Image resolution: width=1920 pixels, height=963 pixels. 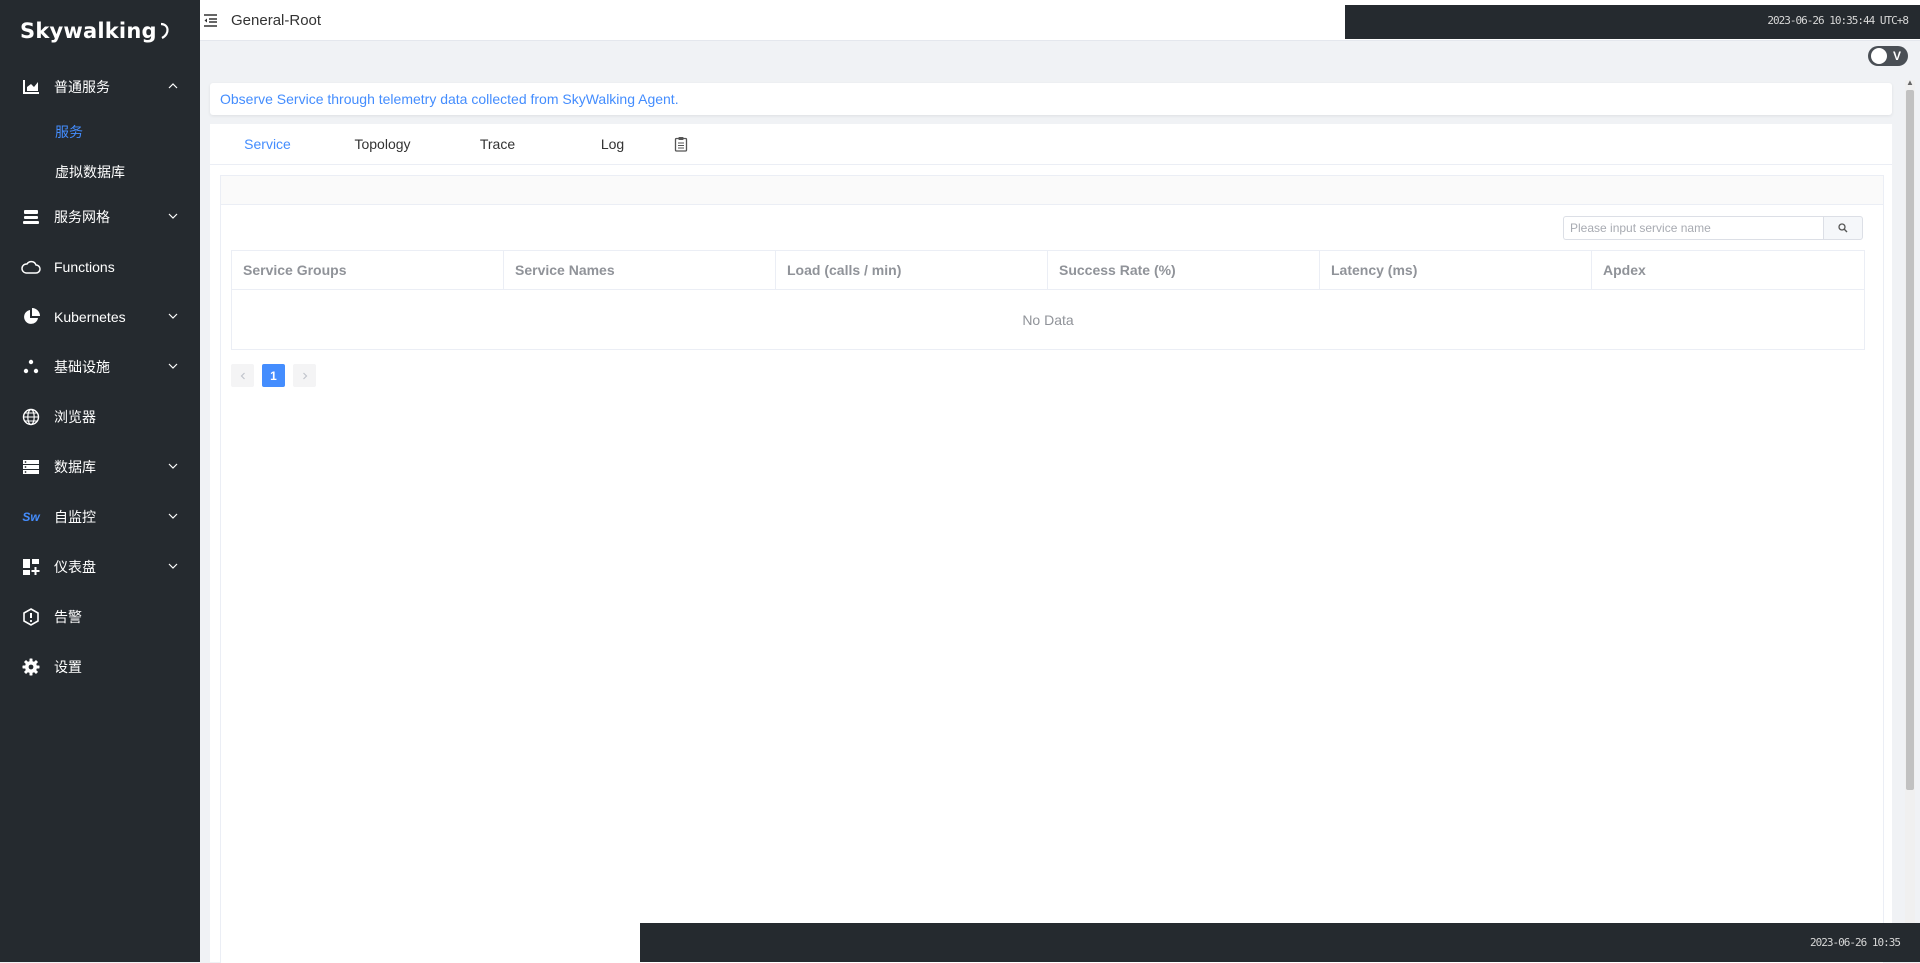 What do you see at coordinates (1280, 942) in the screenshot?
I see `bottom-overlay-banner: 2023-06-26 10:35` at bounding box center [1280, 942].